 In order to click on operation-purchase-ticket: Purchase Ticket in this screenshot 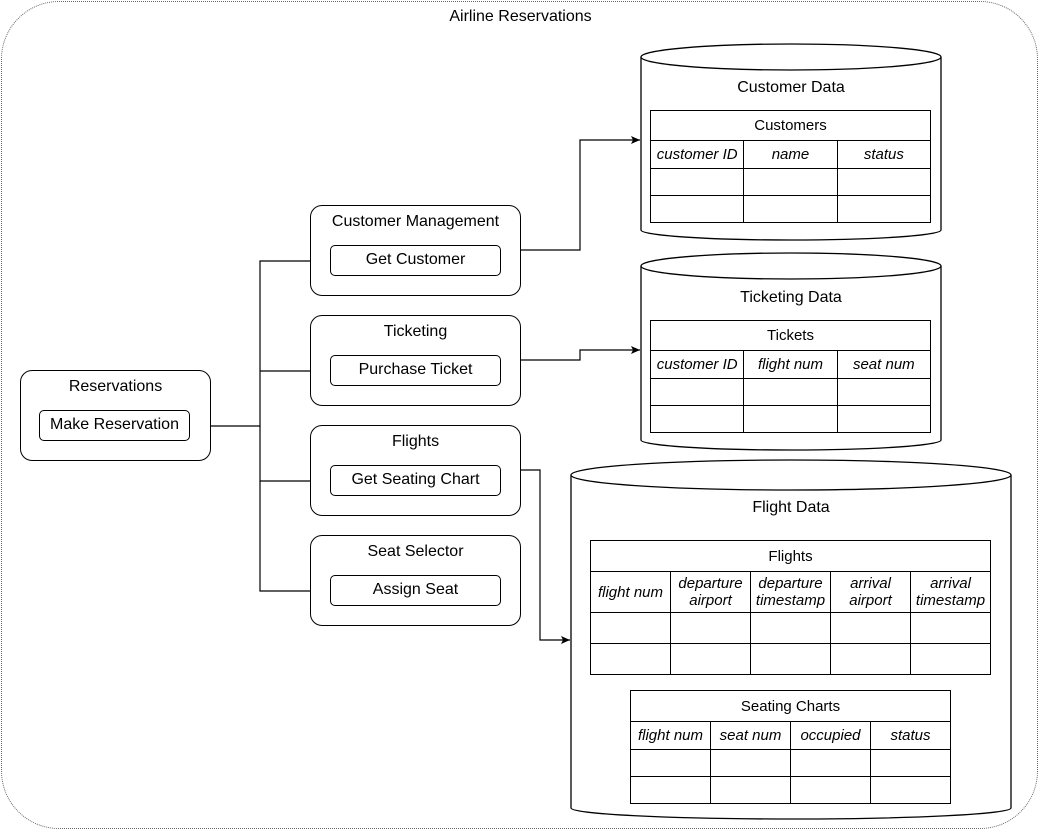, I will do `click(415, 370)`.